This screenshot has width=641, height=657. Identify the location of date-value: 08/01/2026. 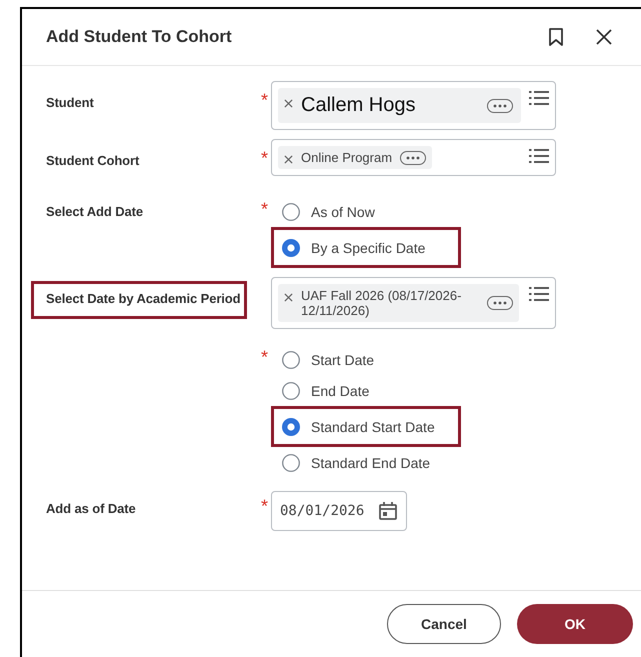
(322, 511).